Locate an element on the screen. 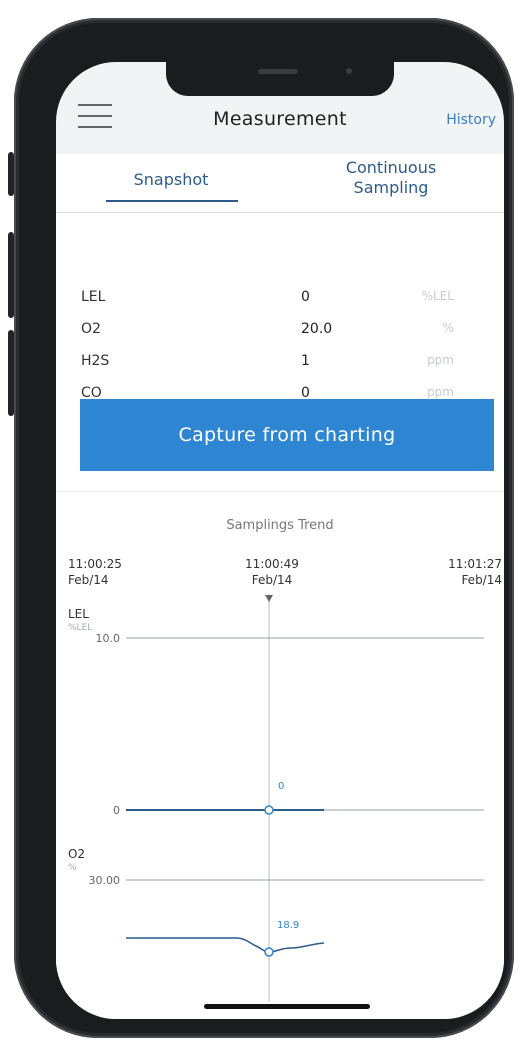 The height and width of the screenshot is (1049, 527). o2-top-tick: 30.00 is located at coordinates (105, 880).